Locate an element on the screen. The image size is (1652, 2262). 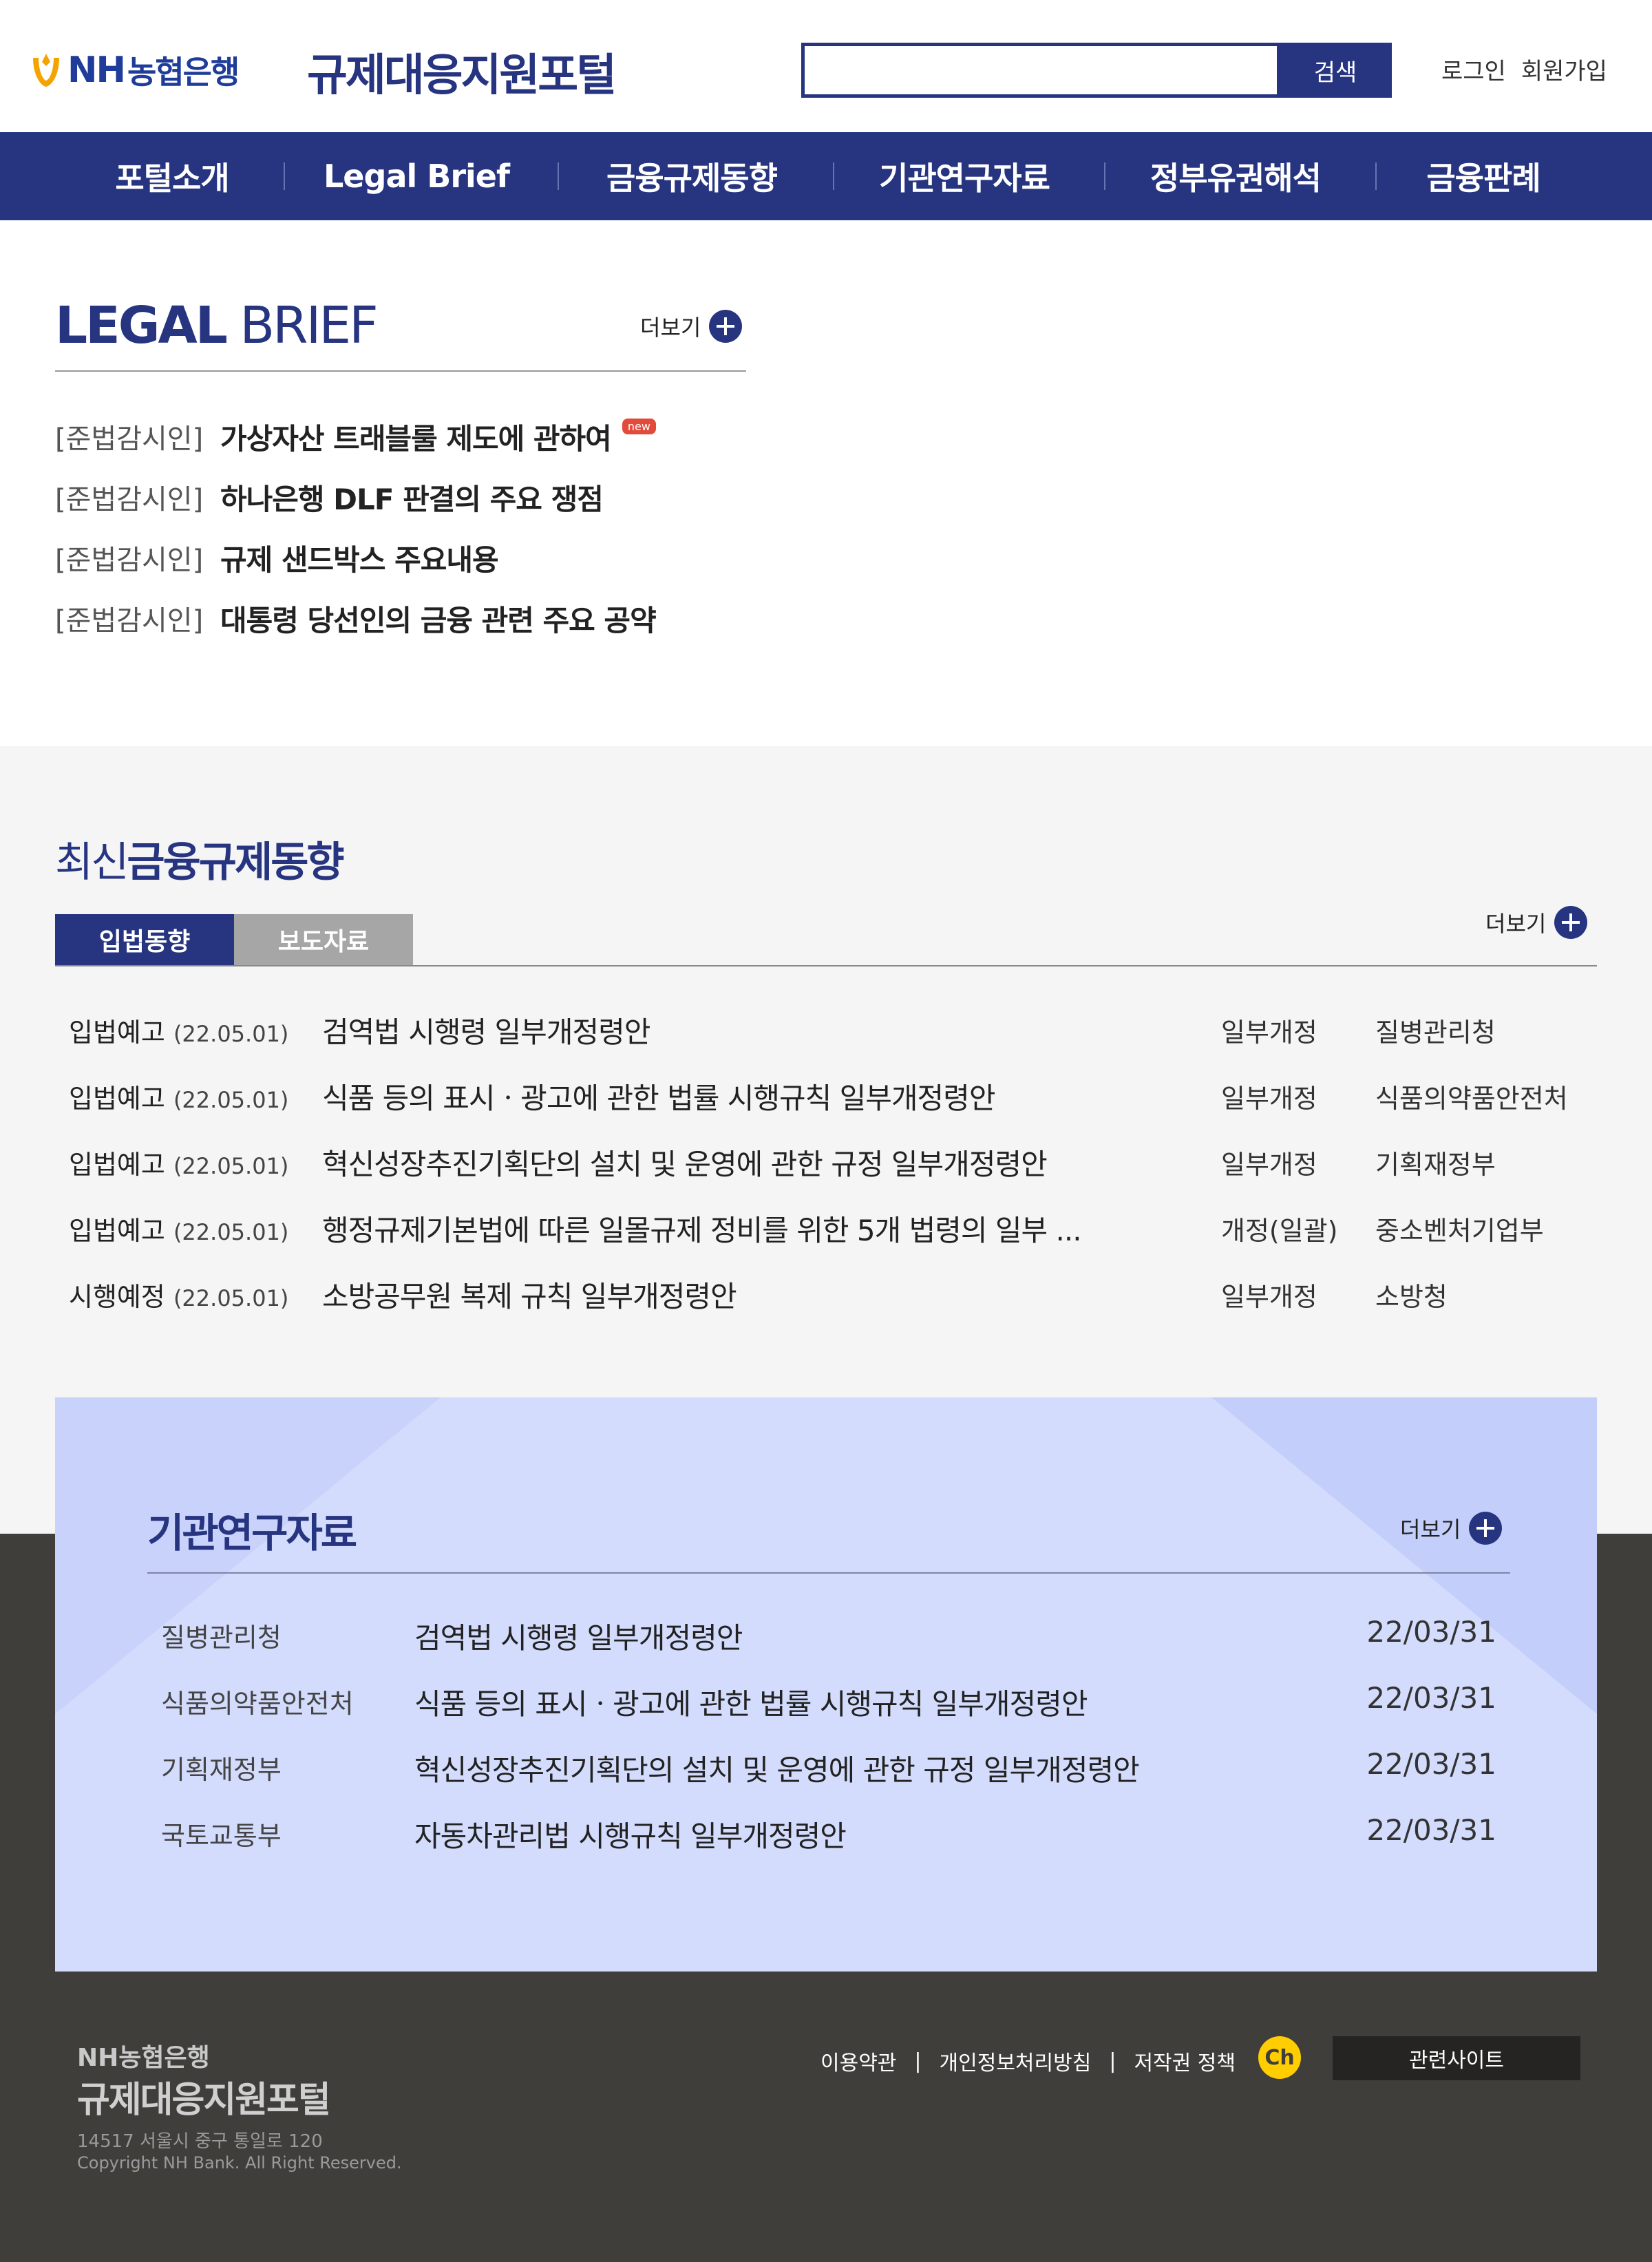
item-title: 자동차관리법 시행규칙 일부개정령안 is located at coordinates (630, 1834).